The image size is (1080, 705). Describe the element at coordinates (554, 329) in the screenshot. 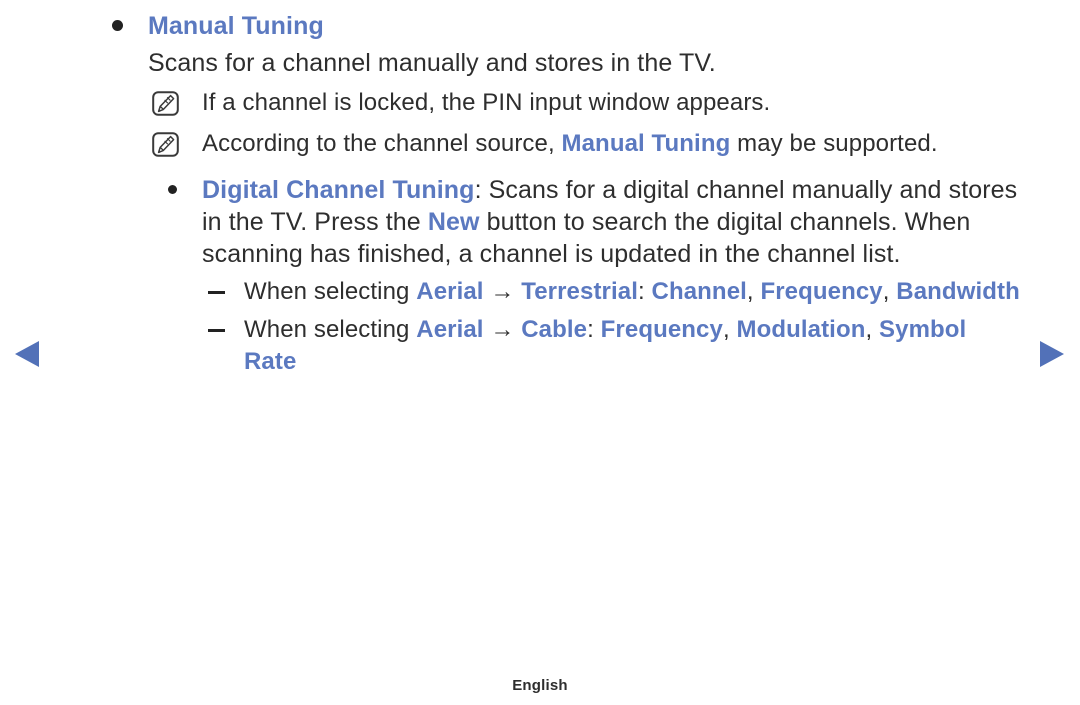

I see `menu-cable: Cable` at that location.